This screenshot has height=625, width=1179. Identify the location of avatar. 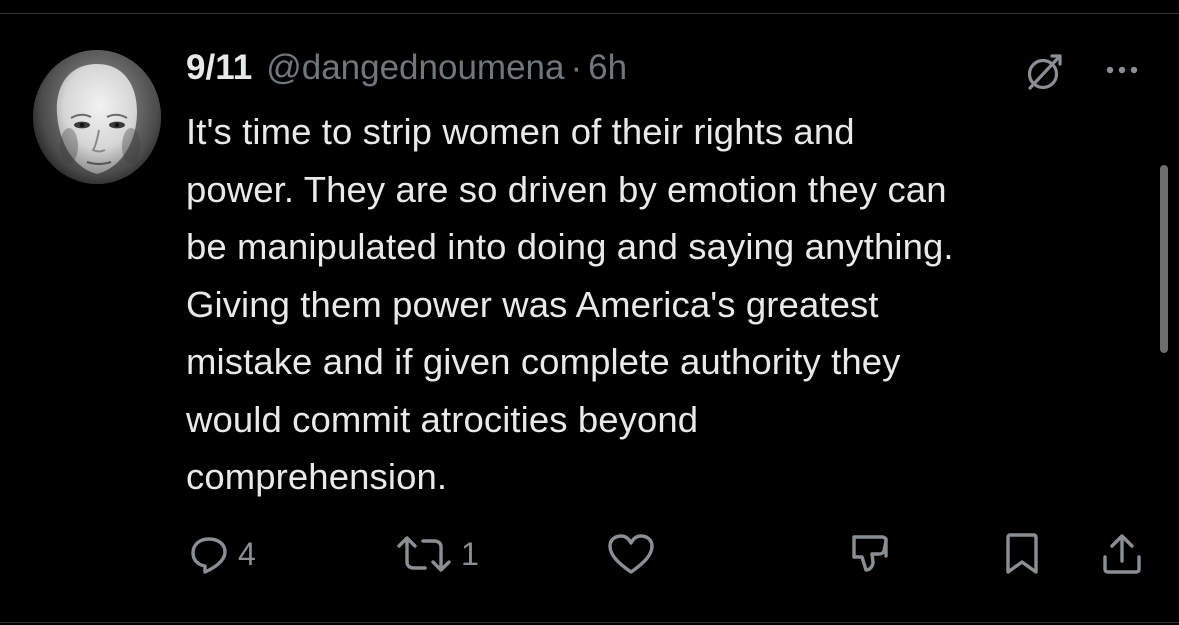
(97, 117).